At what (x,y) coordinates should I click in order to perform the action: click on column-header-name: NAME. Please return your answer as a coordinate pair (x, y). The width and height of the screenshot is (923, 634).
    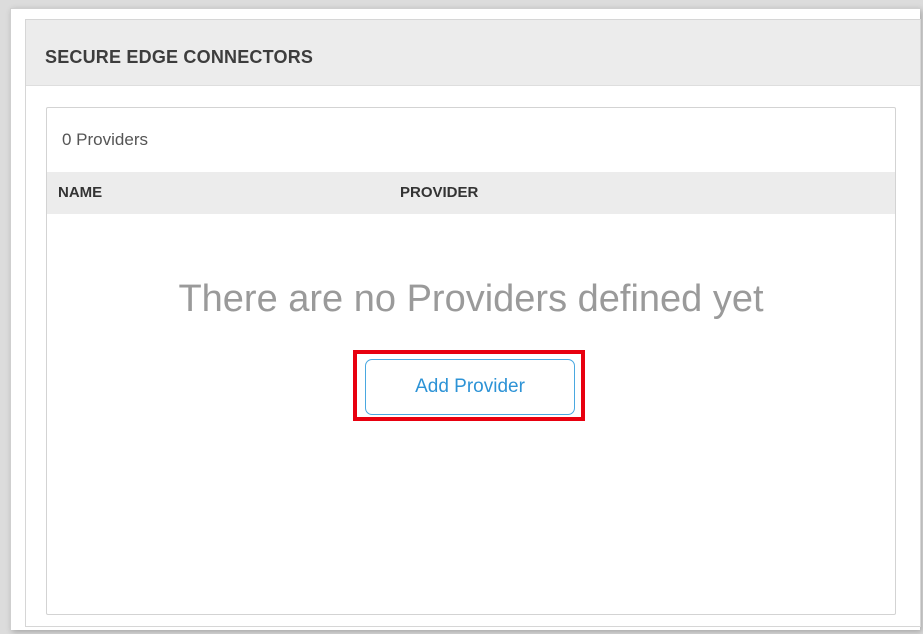
    Looking at the image, I should click on (80, 192).